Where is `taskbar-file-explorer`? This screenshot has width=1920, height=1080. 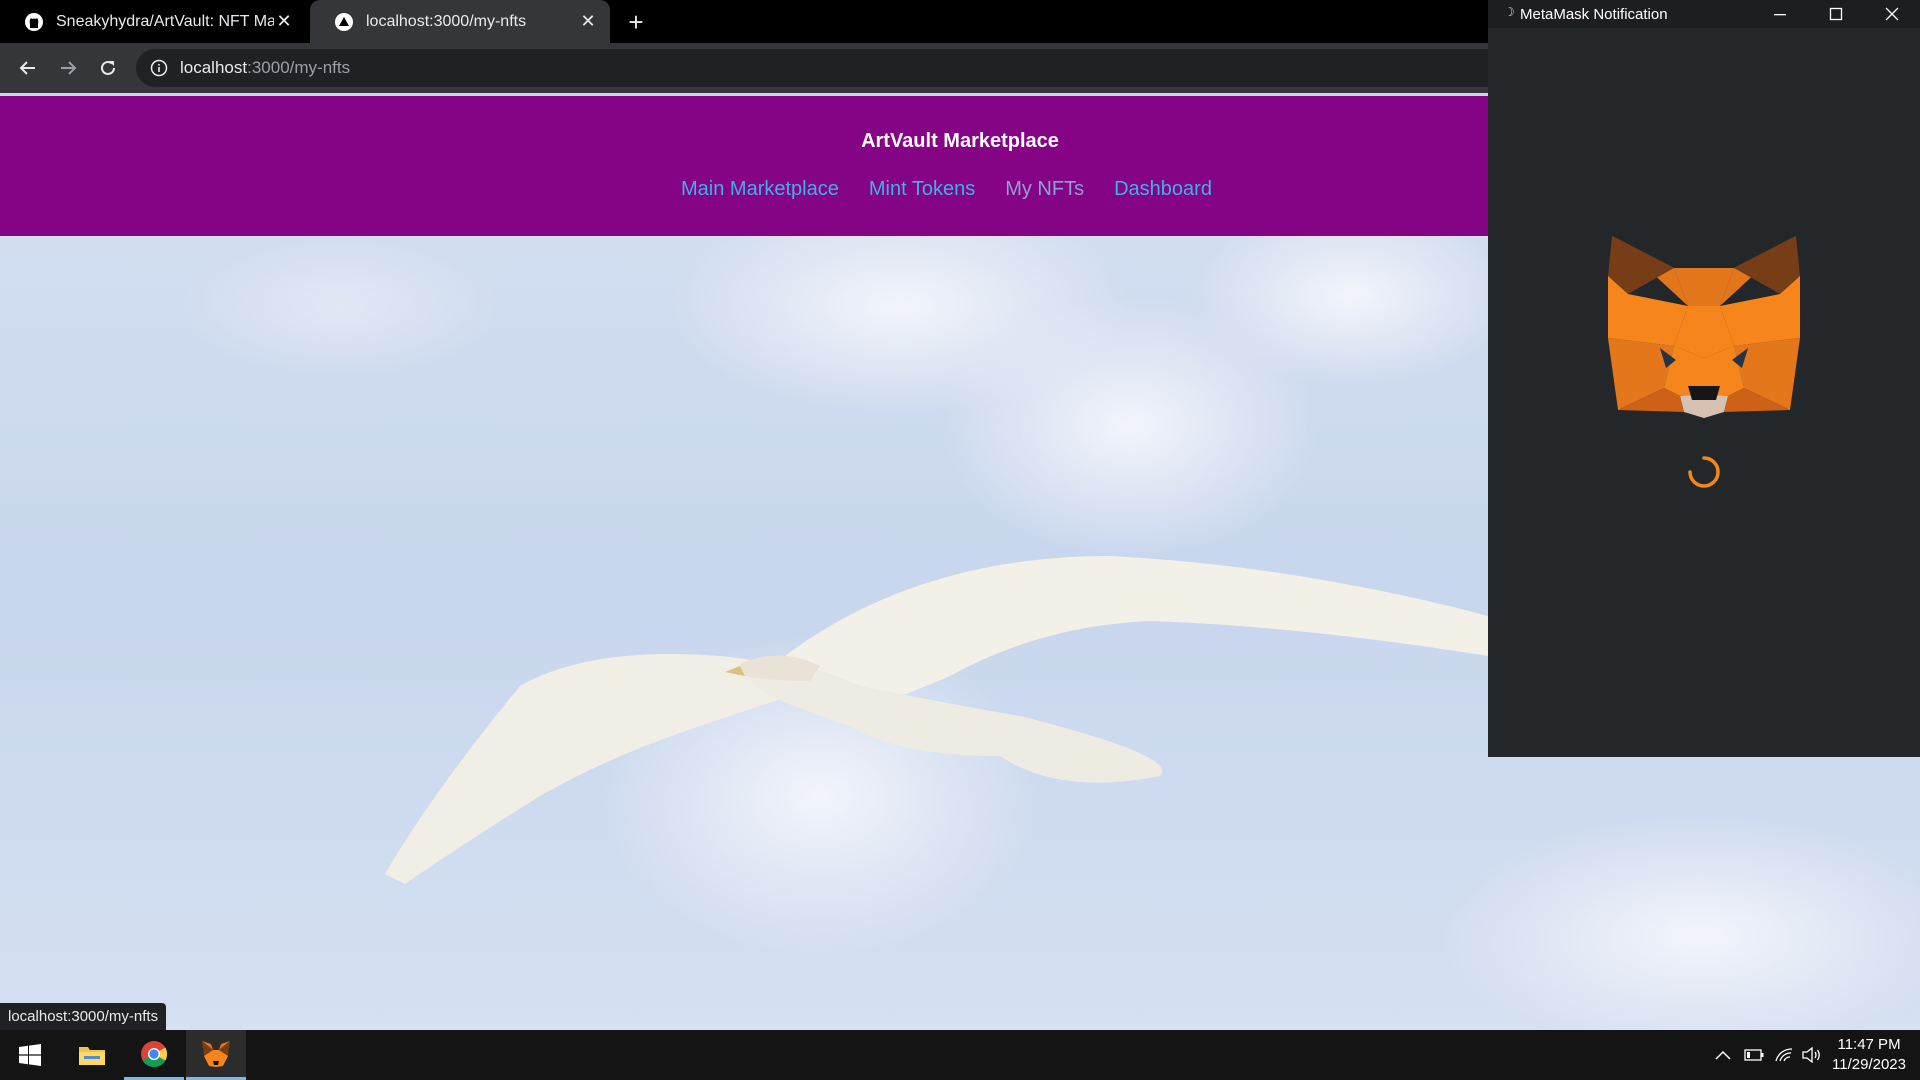 taskbar-file-explorer is located at coordinates (92, 1055).